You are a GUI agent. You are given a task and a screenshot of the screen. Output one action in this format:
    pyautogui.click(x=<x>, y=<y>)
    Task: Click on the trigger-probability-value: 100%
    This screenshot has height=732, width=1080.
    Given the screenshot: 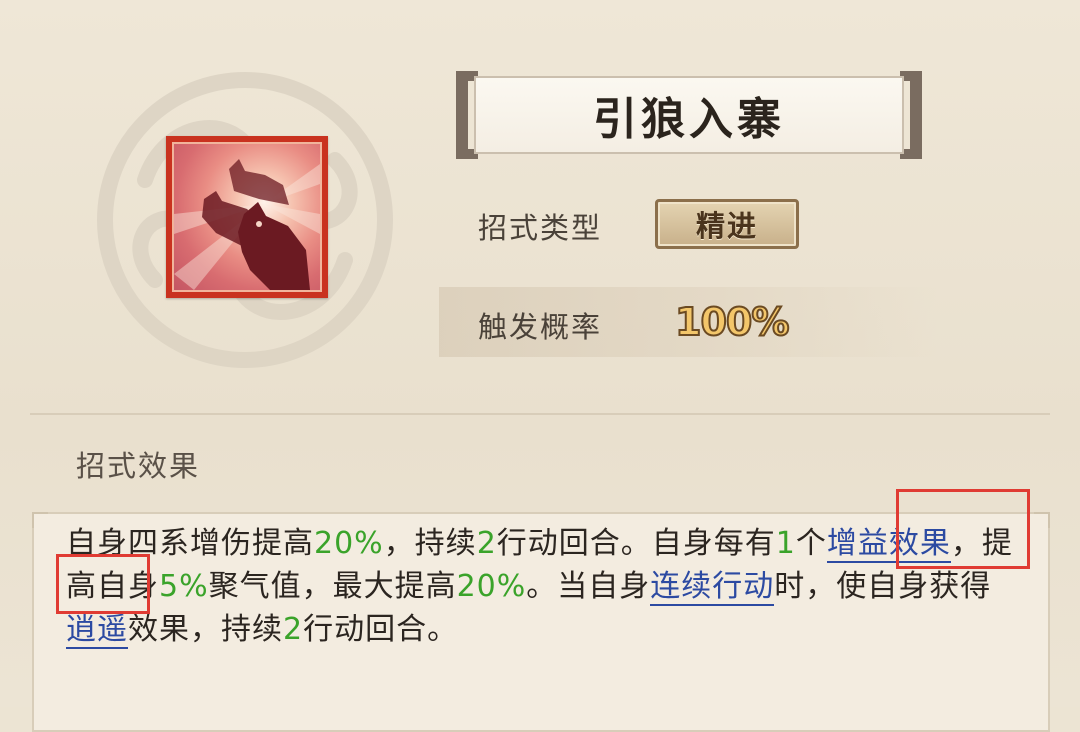 What is the action you would take?
    pyautogui.click(x=732, y=322)
    